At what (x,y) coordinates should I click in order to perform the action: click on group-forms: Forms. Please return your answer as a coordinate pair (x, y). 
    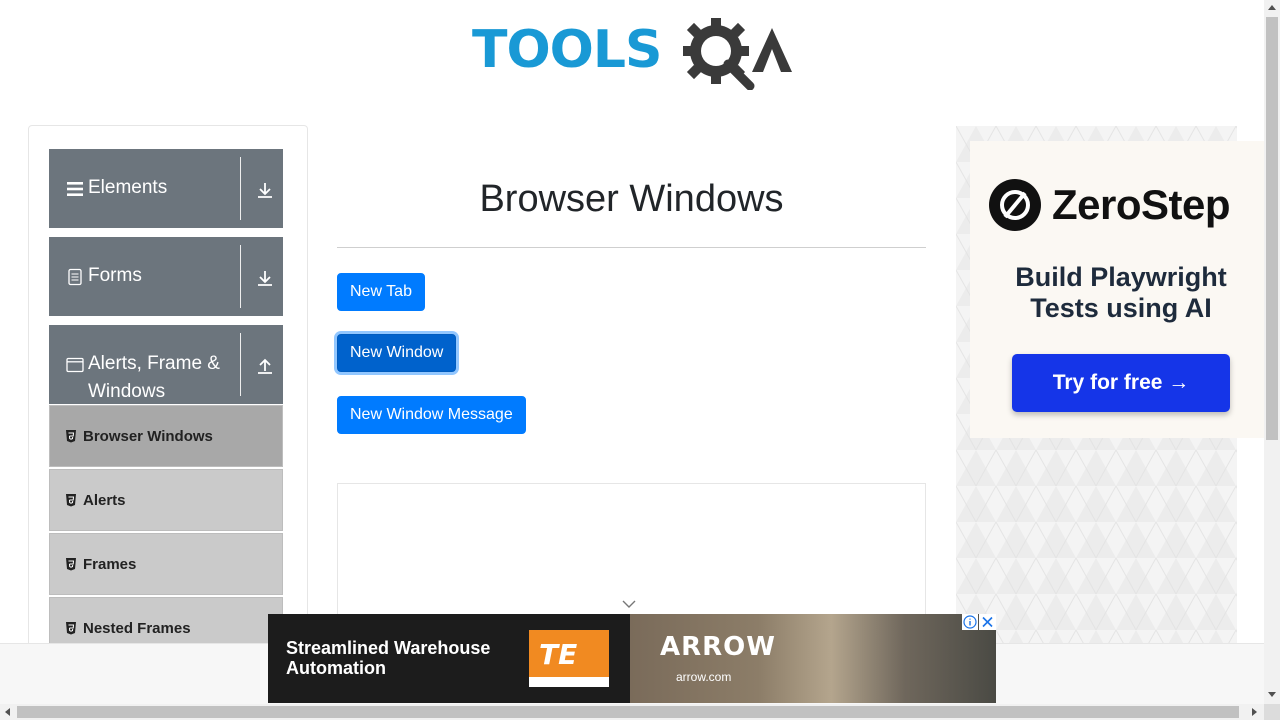
    Looking at the image, I should click on (166, 276).